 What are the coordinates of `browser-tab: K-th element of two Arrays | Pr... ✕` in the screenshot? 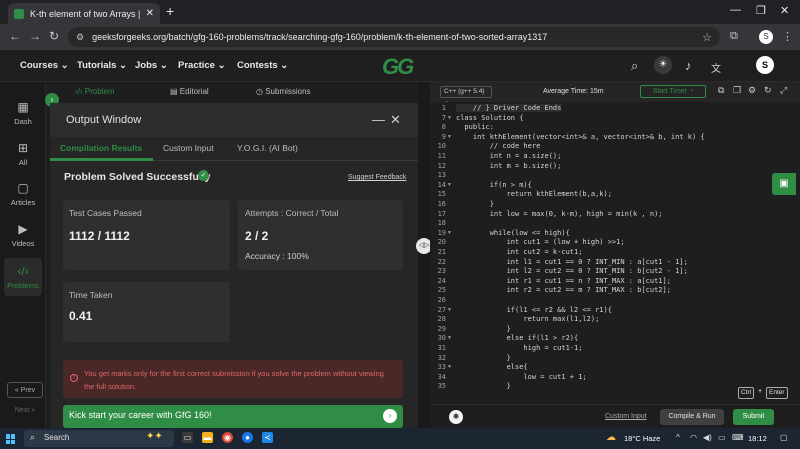 It's located at (84, 13).